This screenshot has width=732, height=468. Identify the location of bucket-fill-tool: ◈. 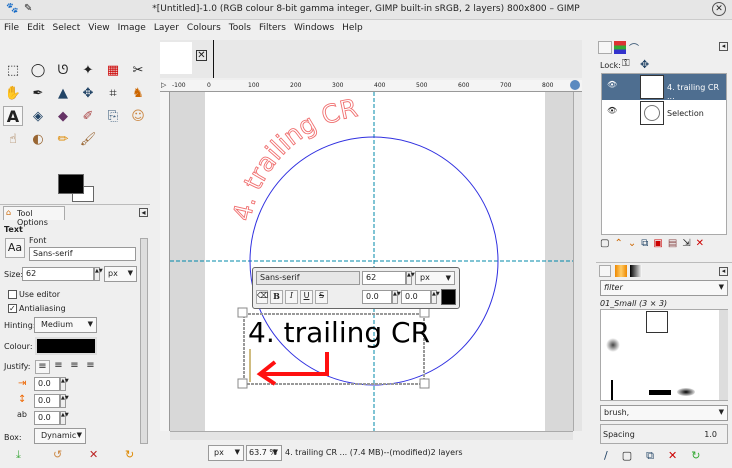
(38, 116).